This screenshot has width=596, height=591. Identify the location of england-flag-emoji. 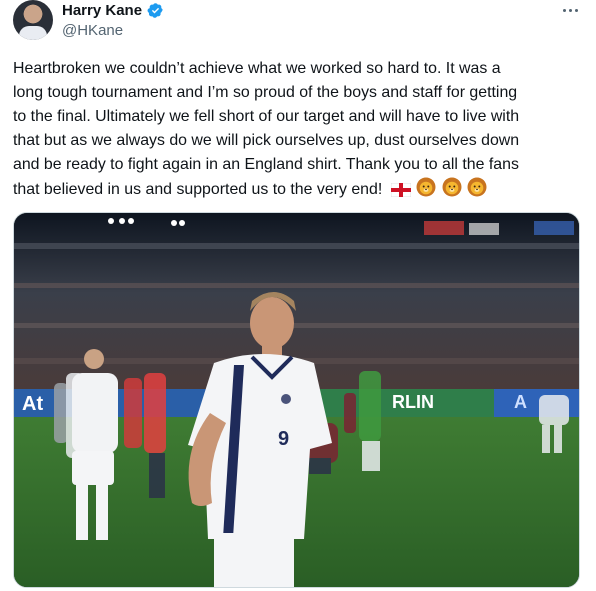
(400, 193).